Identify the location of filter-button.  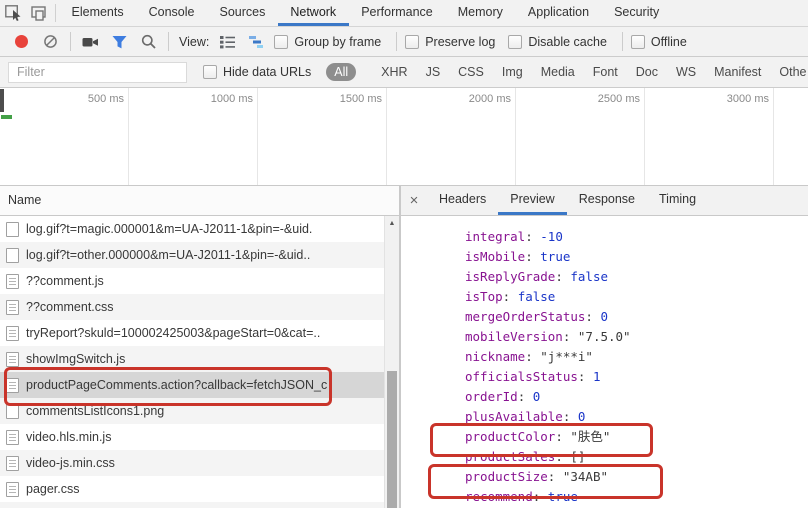
(119, 42).